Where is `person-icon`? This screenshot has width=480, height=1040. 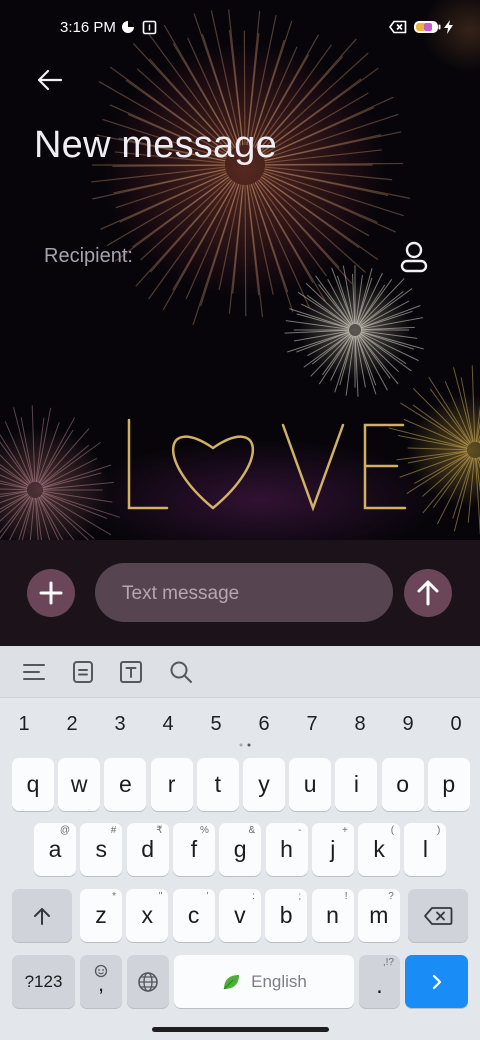
person-icon is located at coordinates (414, 257).